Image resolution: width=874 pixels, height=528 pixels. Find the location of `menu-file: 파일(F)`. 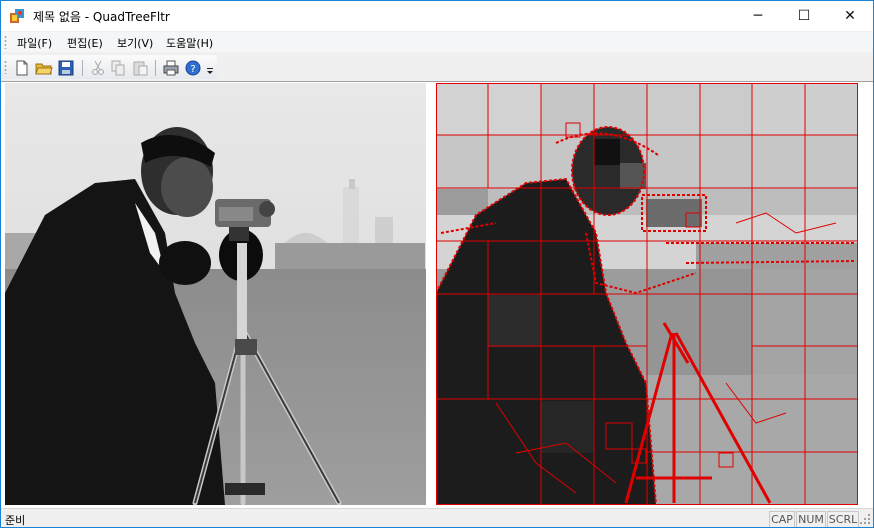

menu-file: 파일(F) is located at coordinates (34, 43).